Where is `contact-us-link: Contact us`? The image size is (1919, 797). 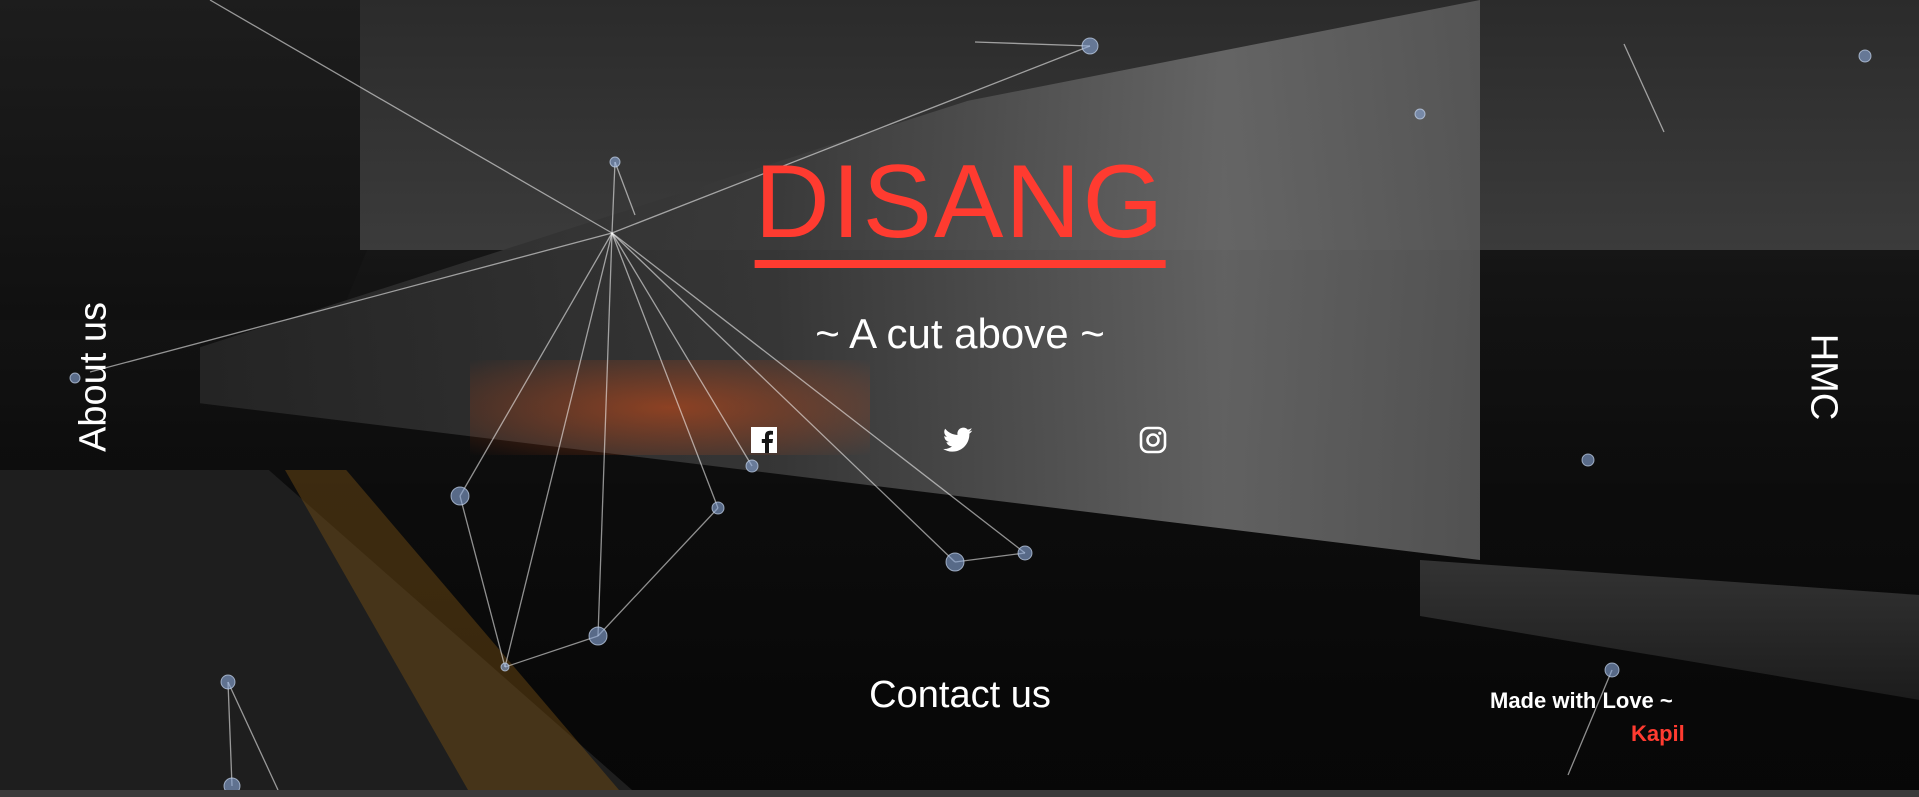 contact-us-link: Contact us is located at coordinates (960, 695).